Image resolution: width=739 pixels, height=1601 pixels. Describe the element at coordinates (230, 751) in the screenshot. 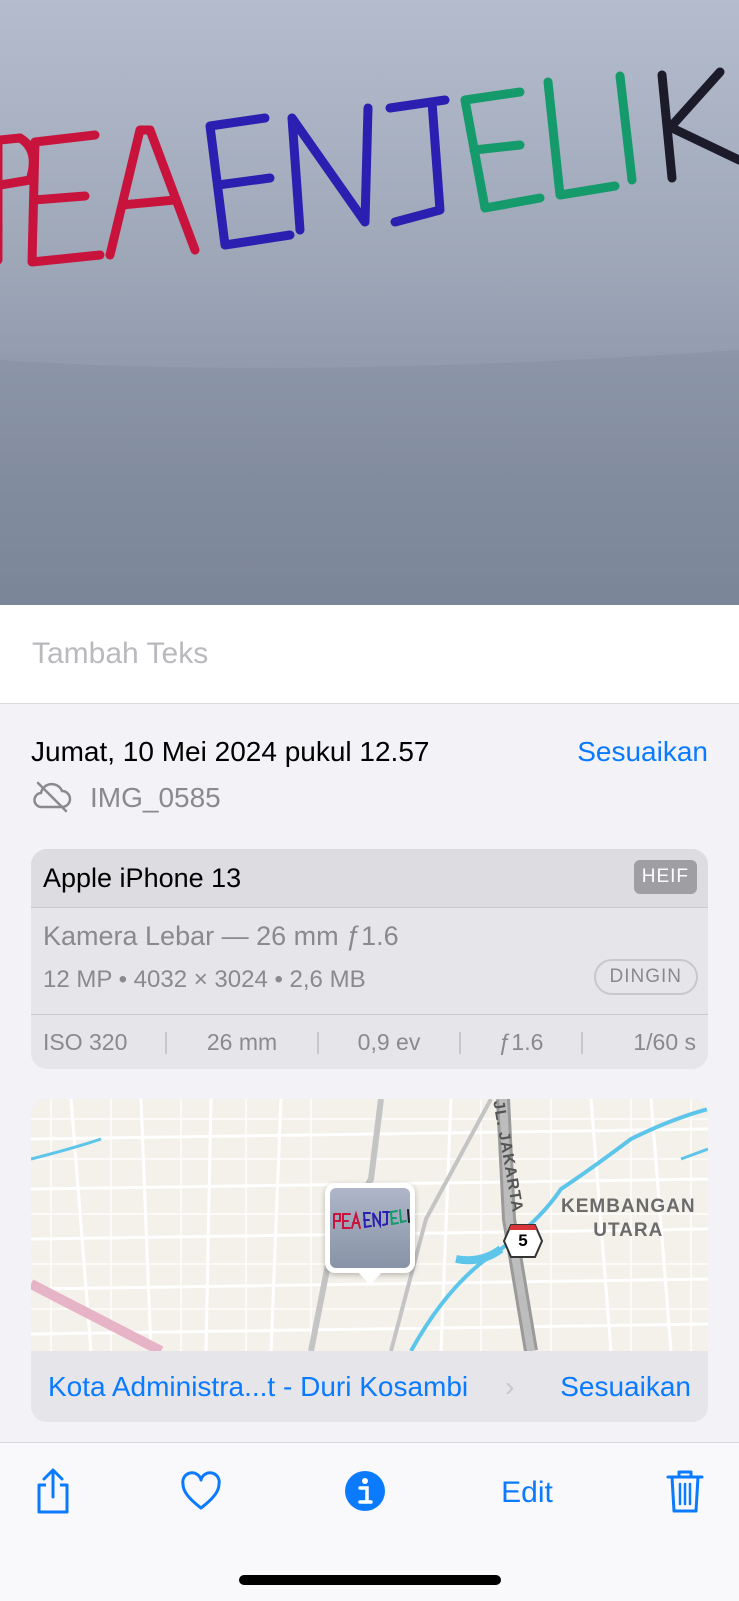

I see `capture-date: Jumat, 10 Mei 2024 pukul 12.57` at that location.